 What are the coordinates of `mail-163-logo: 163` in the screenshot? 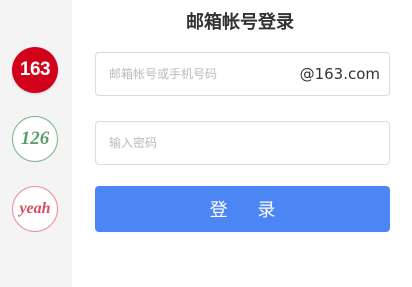 It's located at (35, 70).